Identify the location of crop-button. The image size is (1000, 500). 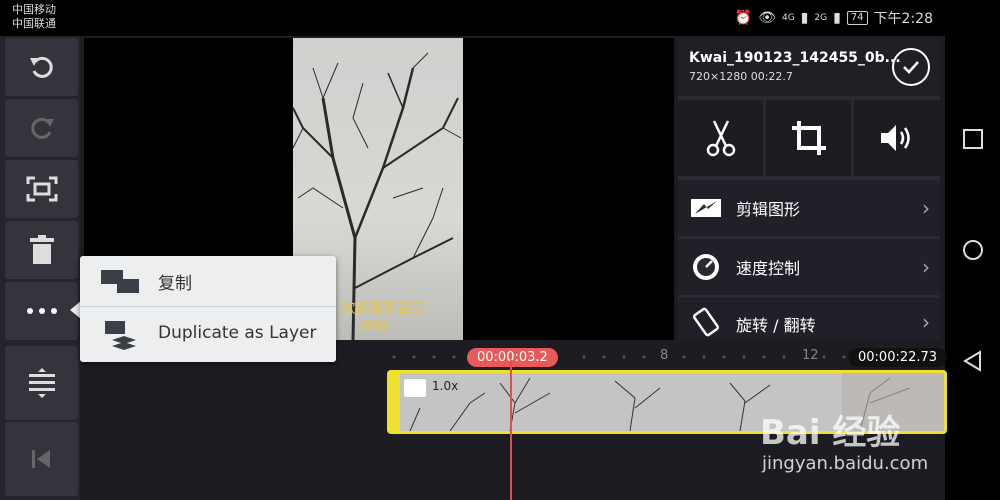
(808, 138).